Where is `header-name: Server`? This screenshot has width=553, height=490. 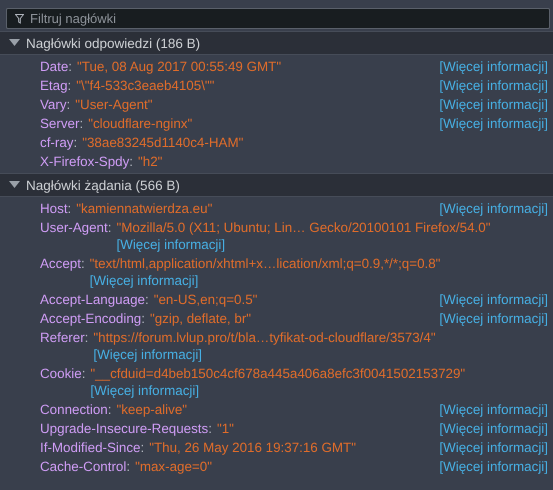
header-name: Server is located at coordinates (60, 123).